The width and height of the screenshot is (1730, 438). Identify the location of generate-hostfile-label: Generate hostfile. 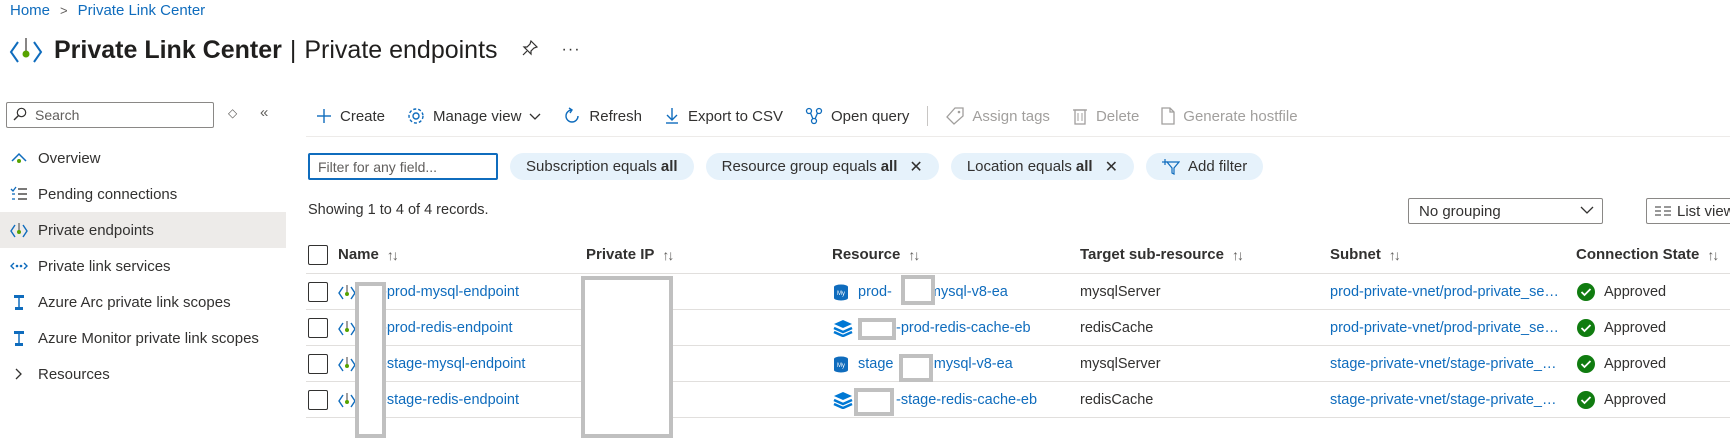
(1240, 116).